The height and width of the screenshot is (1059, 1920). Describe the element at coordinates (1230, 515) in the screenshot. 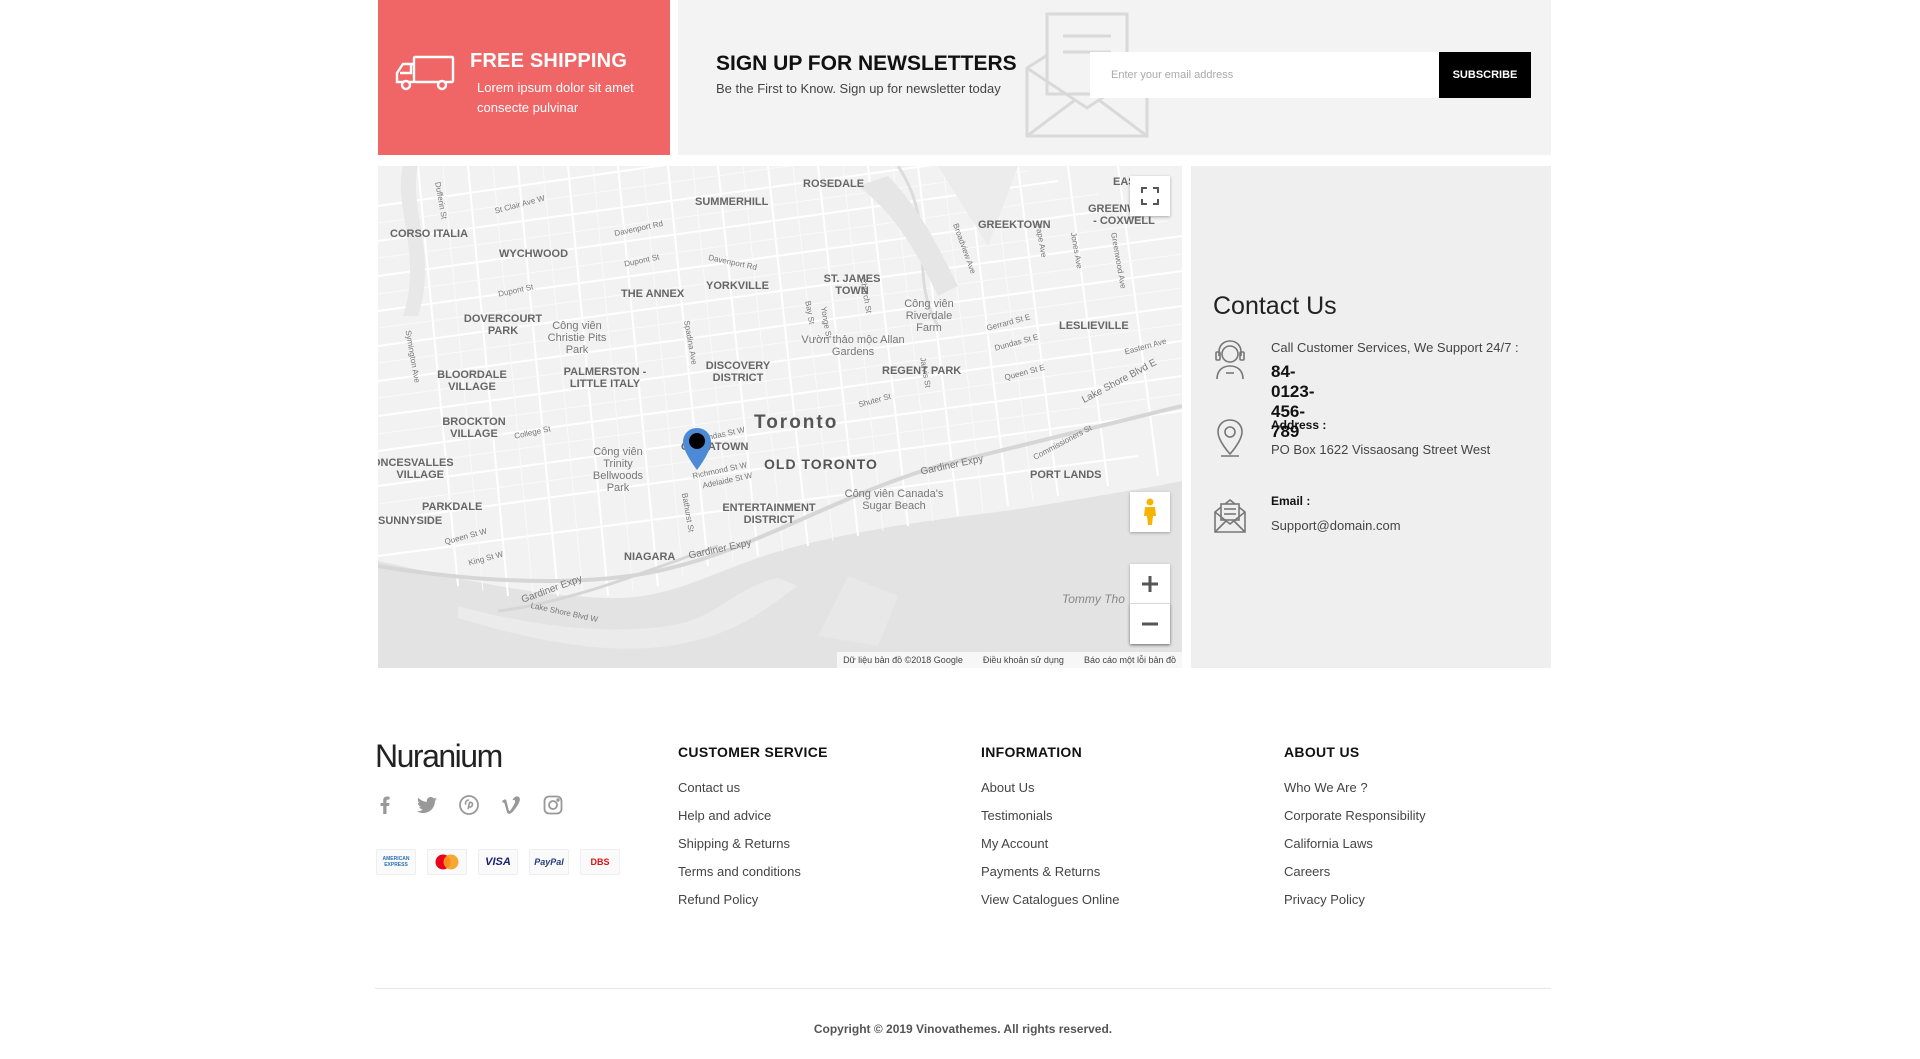

I see `envelope-icon` at that location.